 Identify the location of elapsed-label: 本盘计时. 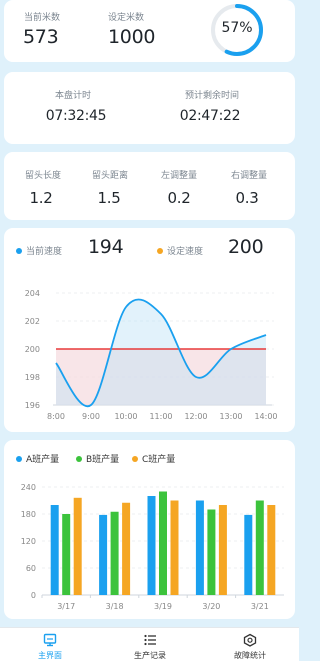
(73, 96).